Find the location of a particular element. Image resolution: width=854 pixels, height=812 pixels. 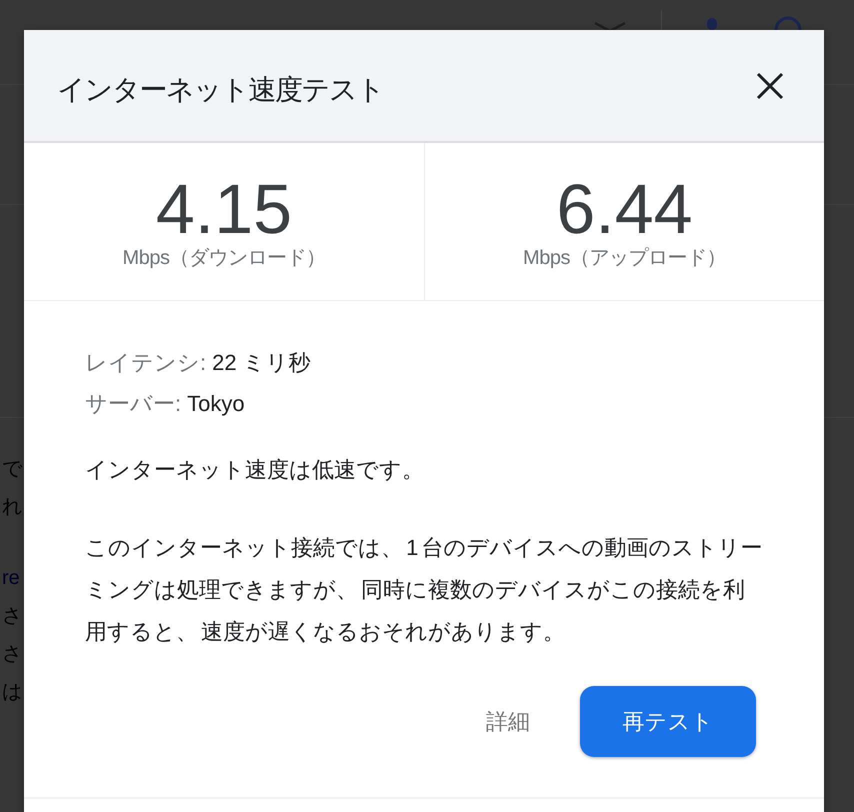

speed-unit: Mbps（ダウンロード） is located at coordinates (224, 258).